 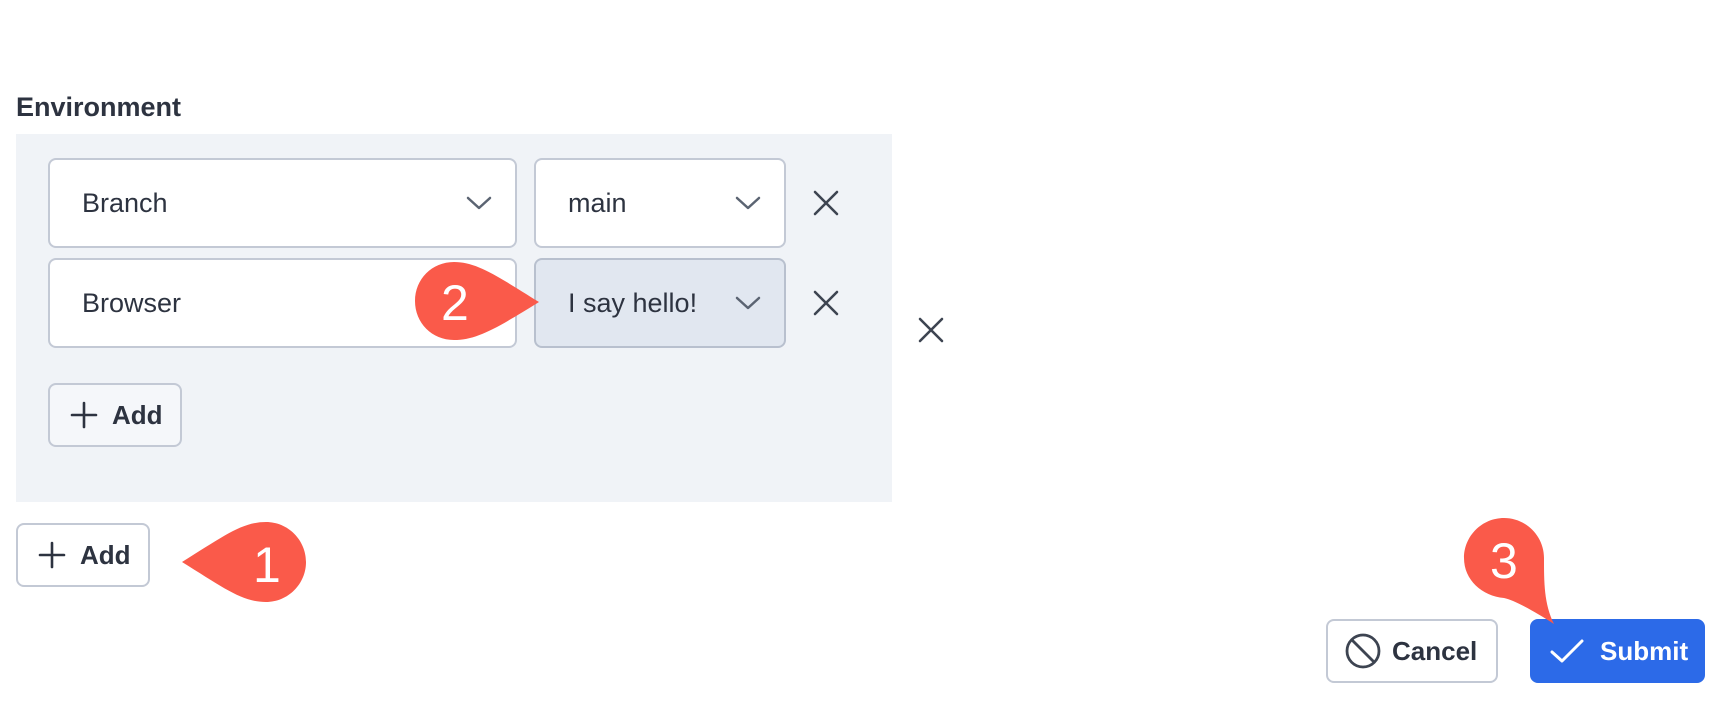 I want to click on callout-marker-2: 2, so click(x=478, y=301).